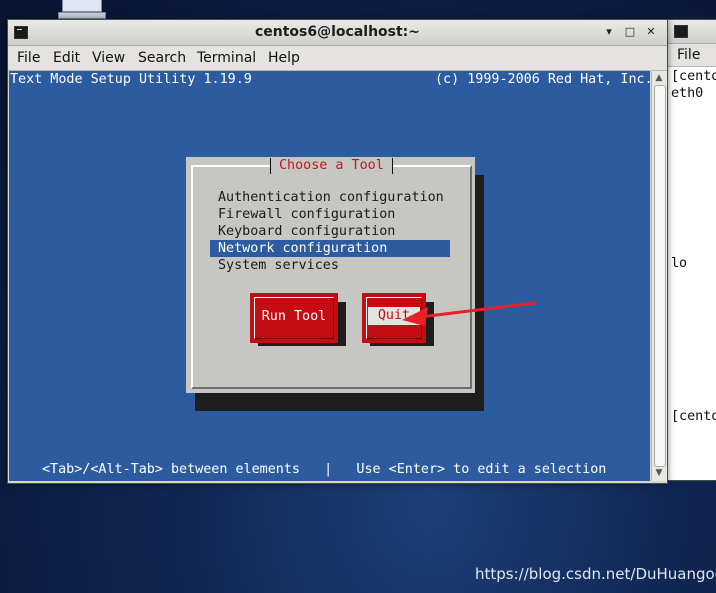  I want to click on terminal-scrollbar: ▲ ▼, so click(659, 276).